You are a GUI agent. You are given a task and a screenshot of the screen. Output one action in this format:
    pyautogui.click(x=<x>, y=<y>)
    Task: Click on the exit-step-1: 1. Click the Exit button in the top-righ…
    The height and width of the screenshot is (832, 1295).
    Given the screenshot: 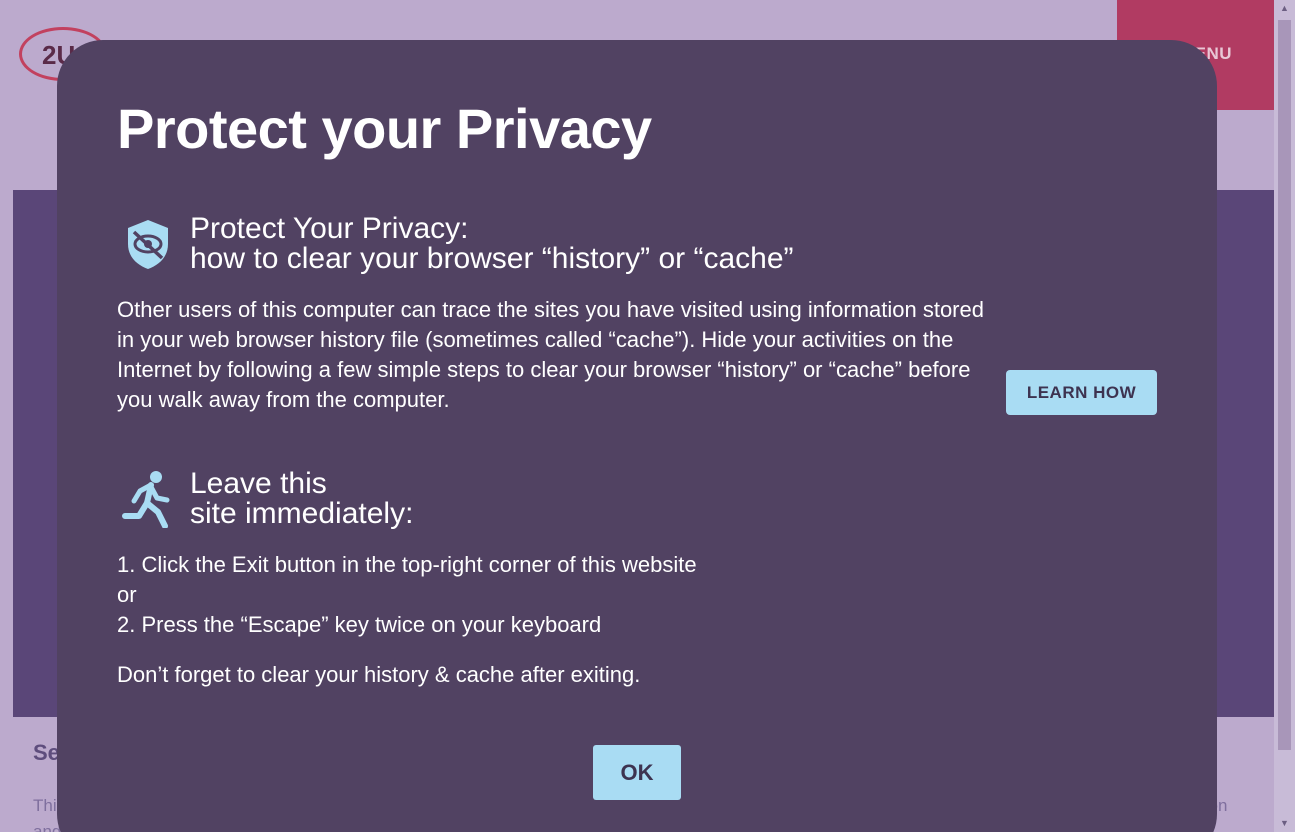 What is the action you would take?
    pyautogui.click(x=407, y=564)
    